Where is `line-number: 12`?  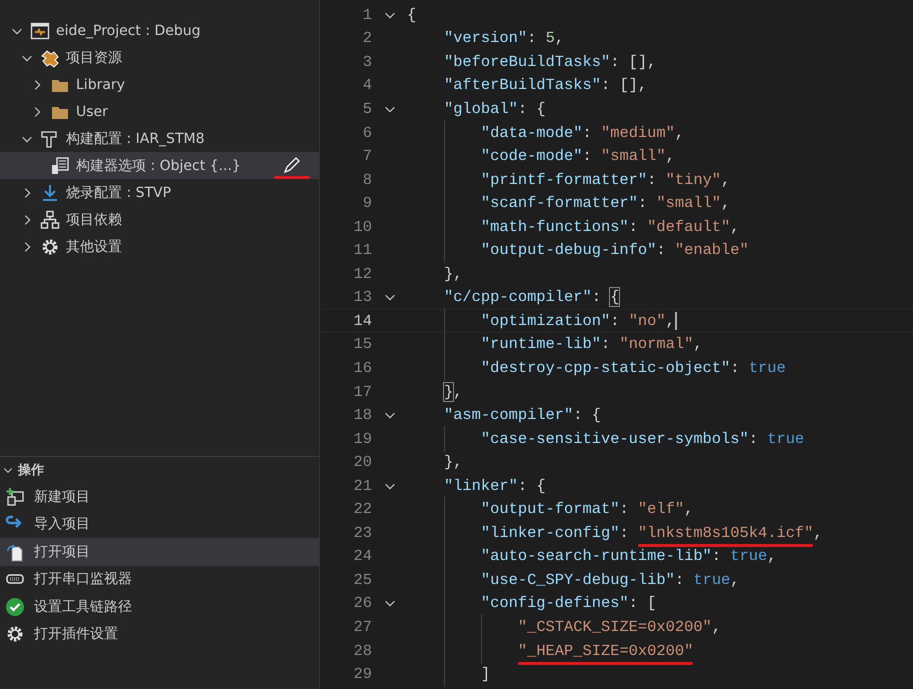 line-number: 12 is located at coordinates (362, 273).